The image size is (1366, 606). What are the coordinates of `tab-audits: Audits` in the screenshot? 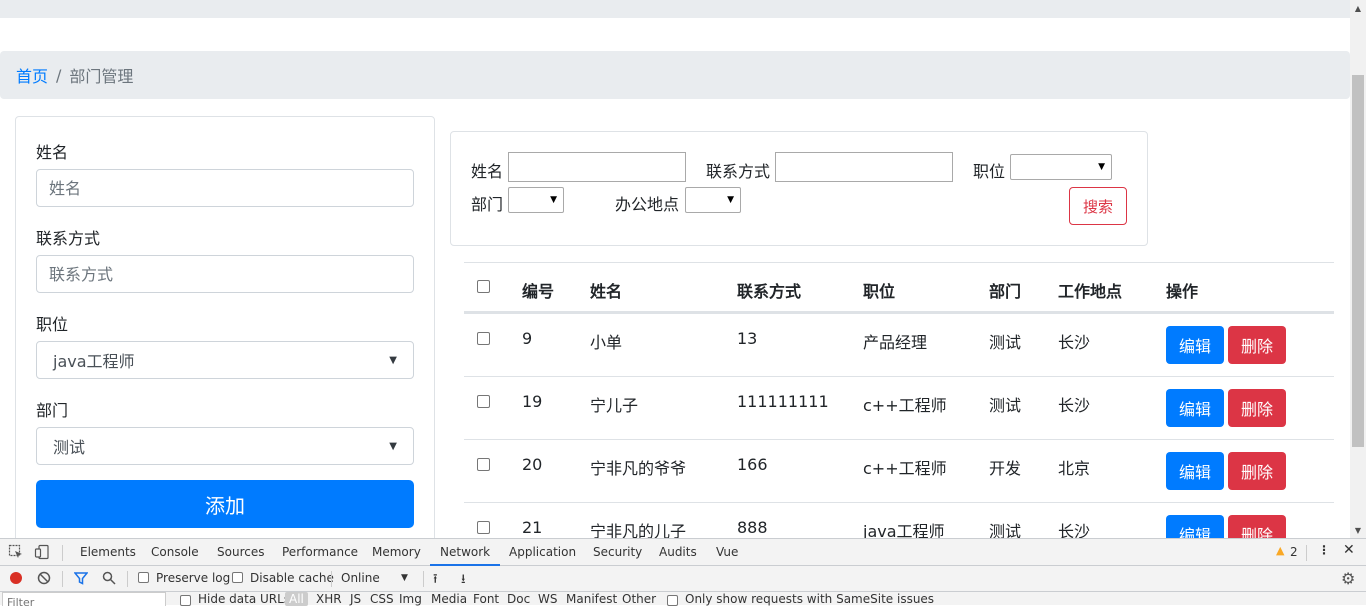 It's located at (678, 552).